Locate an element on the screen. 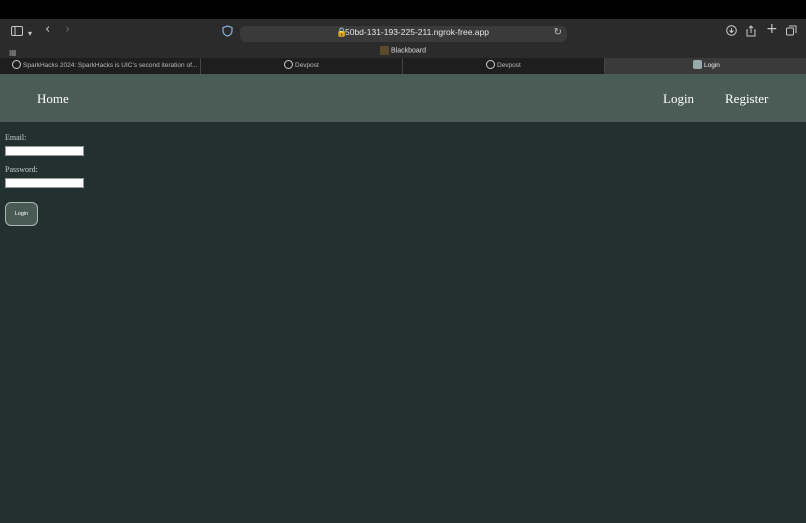 This screenshot has width=806, height=523. email-field is located at coordinates (44, 151).